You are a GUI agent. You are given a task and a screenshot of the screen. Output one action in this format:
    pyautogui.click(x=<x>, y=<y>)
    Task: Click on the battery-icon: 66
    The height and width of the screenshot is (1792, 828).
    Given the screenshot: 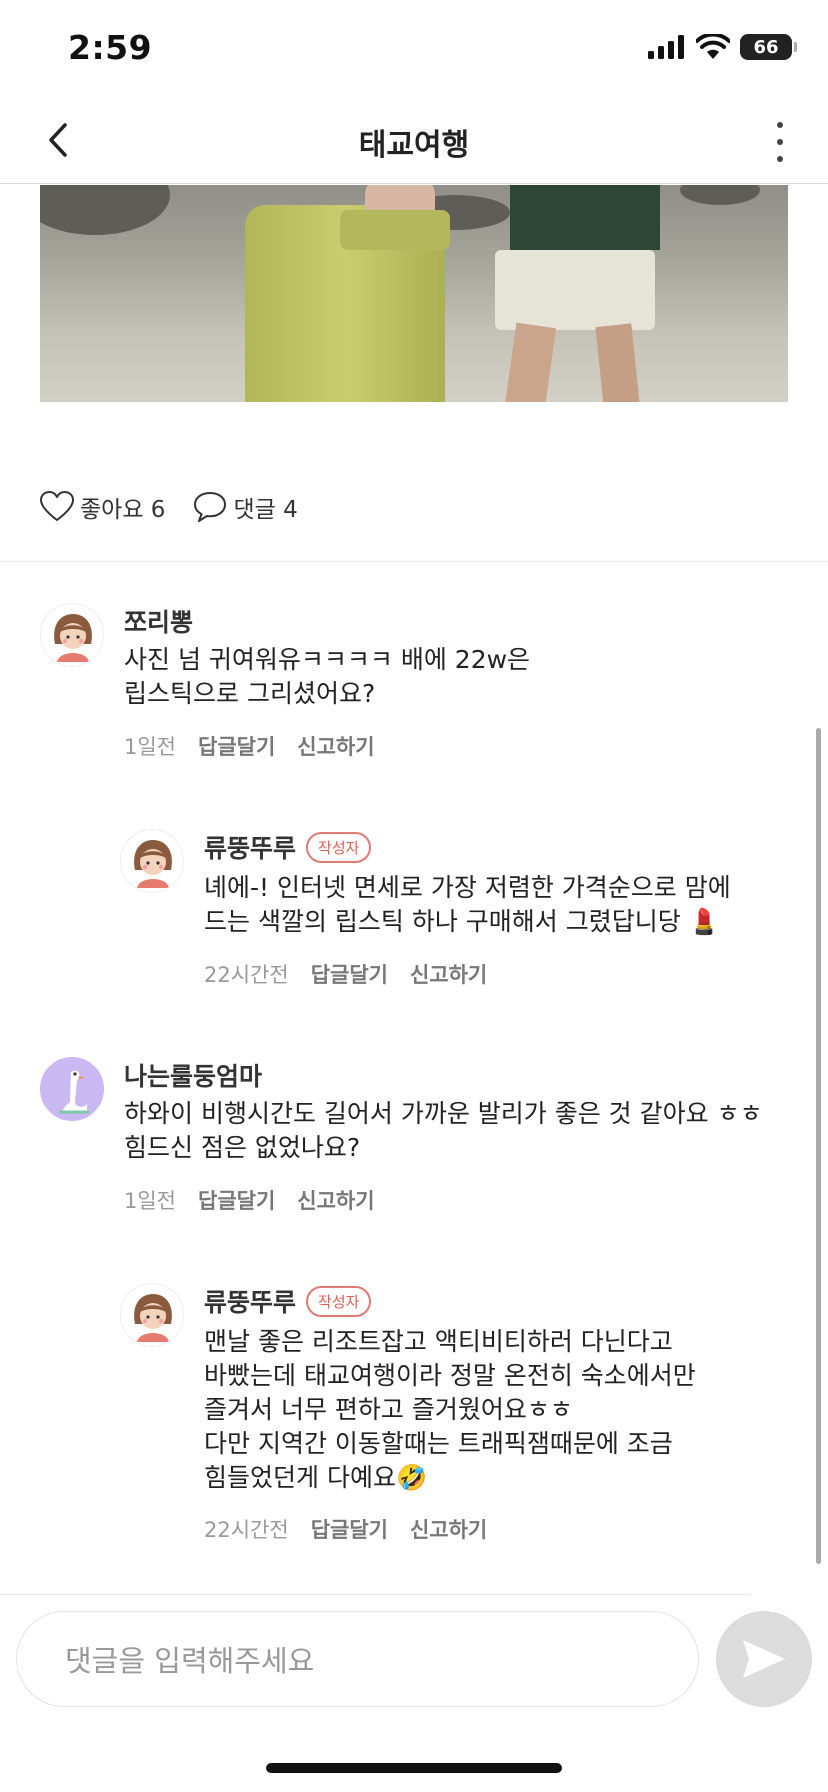 What is the action you would take?
    pyautogui.click(x=768, y=47)
    